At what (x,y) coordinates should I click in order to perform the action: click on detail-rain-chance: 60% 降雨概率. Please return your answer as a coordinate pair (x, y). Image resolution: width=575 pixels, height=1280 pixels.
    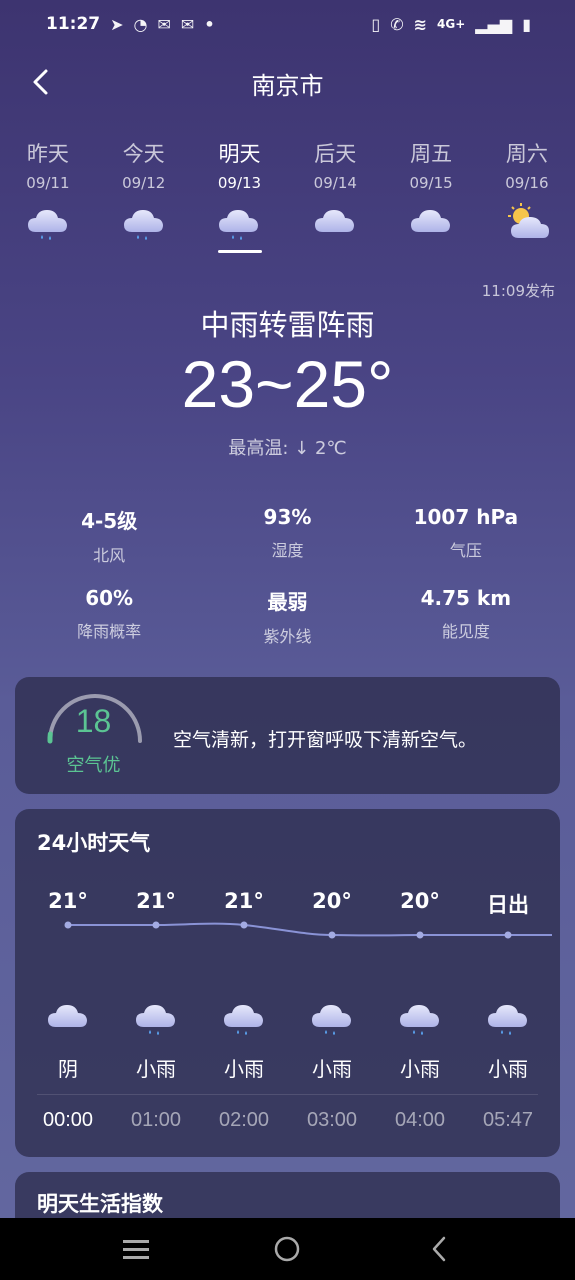
    Looking at the image, I should click on (99, 626).